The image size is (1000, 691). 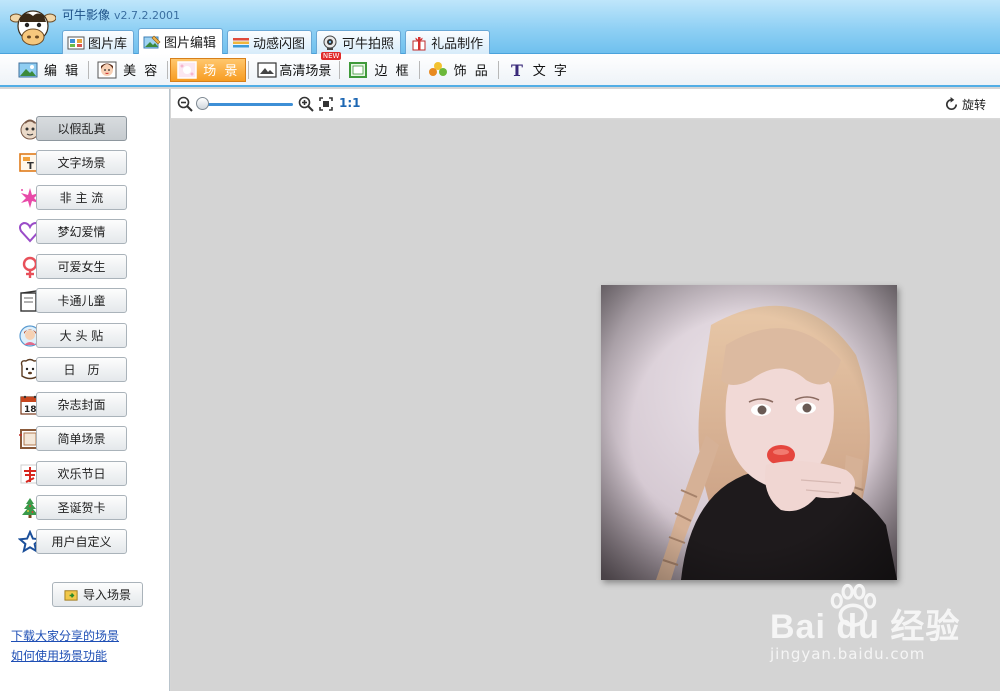 I want to click on scene-btn-label: 梦幻爱情, so click(x=81, y=232).